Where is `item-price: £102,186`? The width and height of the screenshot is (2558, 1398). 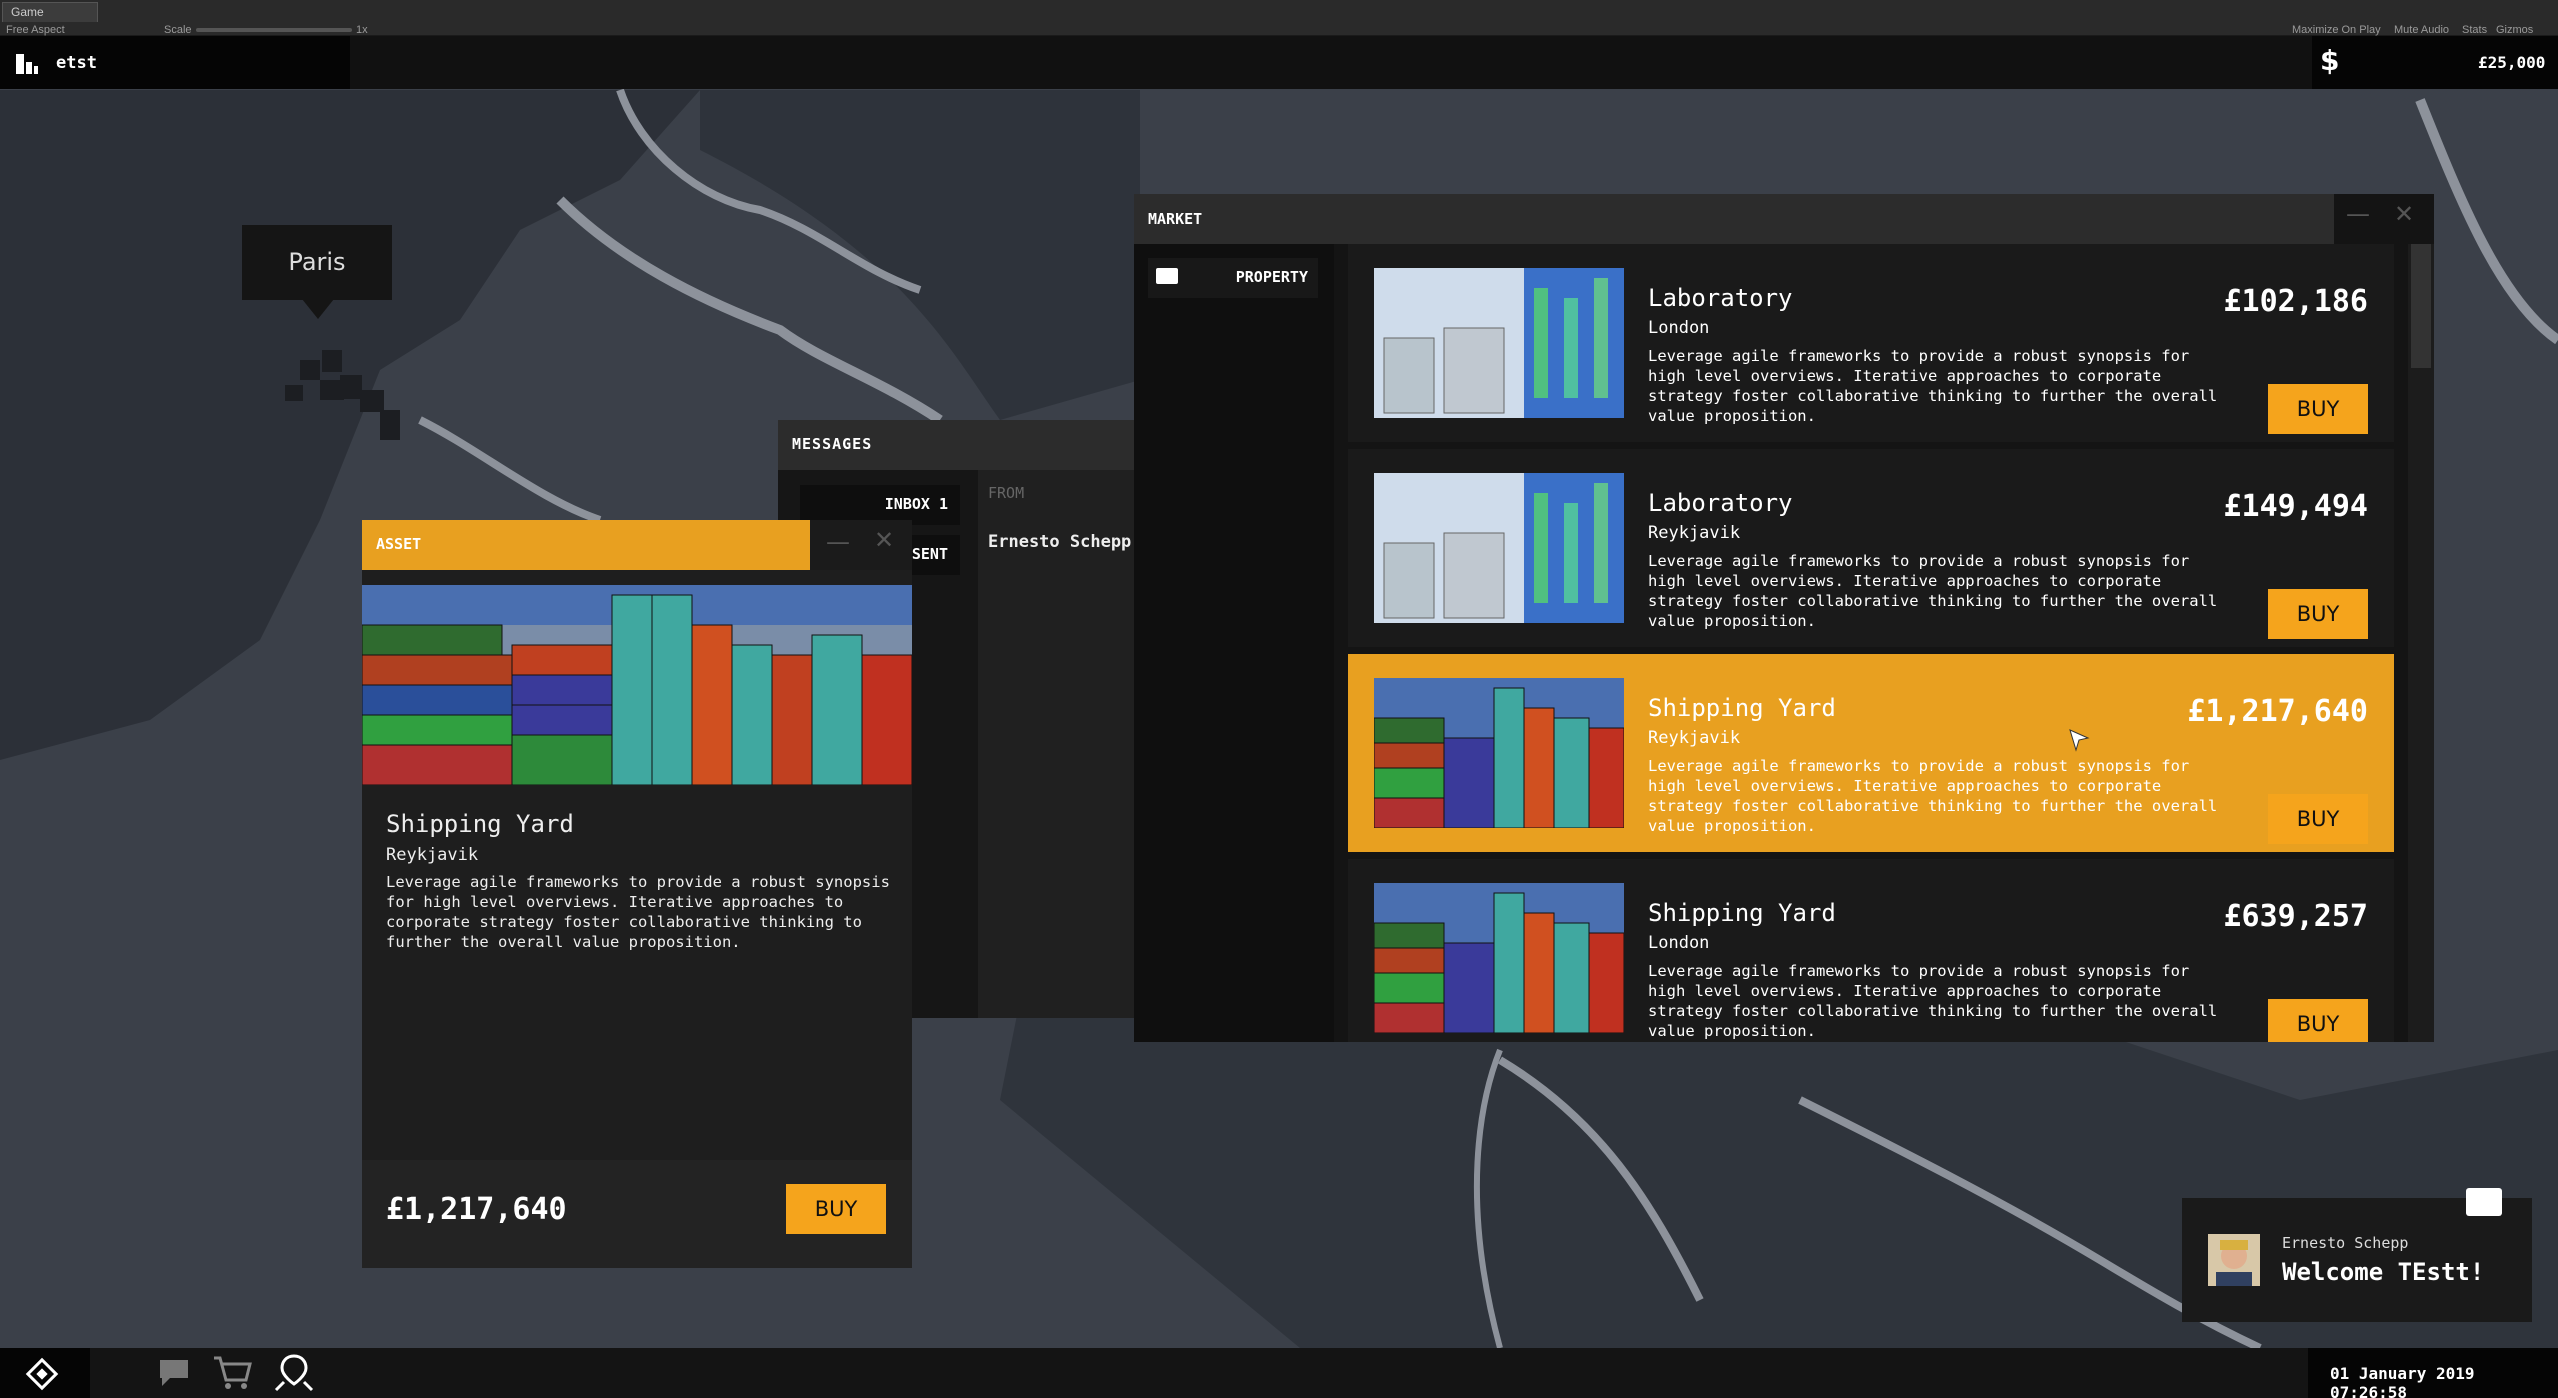
item-price: £102,186 is located at coordinates (2296, 301).